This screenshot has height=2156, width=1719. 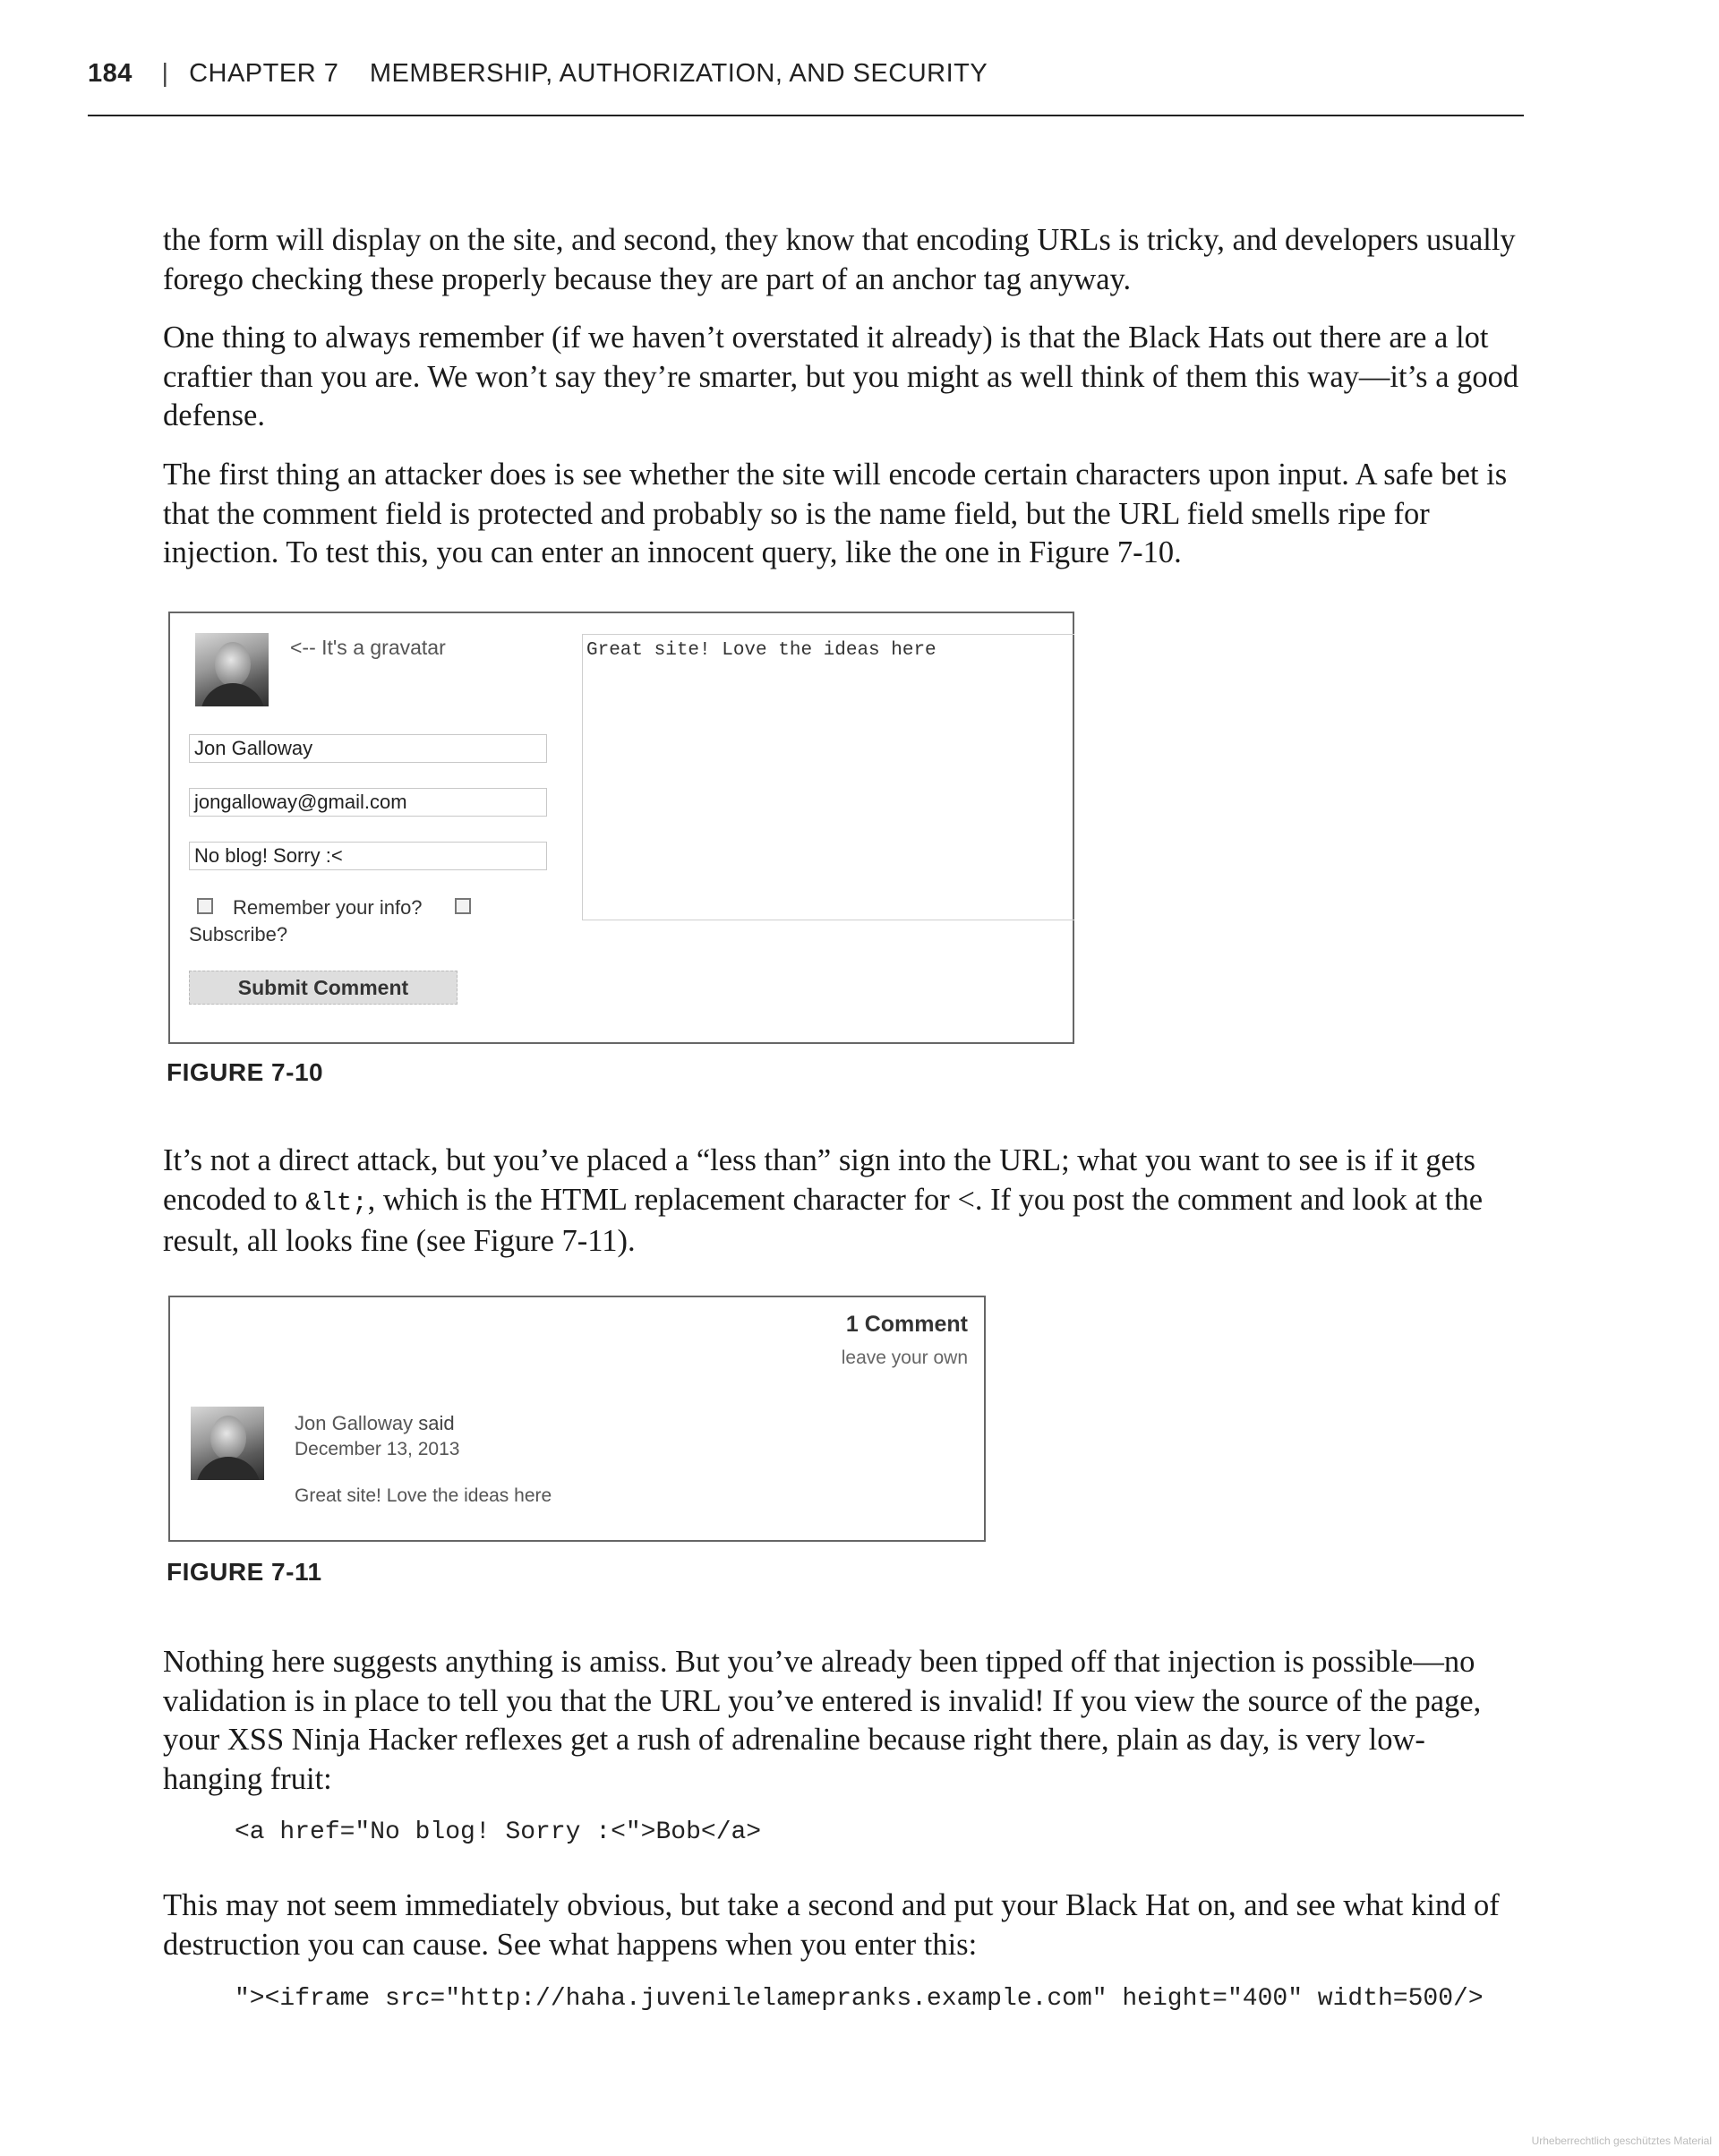 I want to click on encoded-lt-code: &lt;, so click(x=336, y=1202).